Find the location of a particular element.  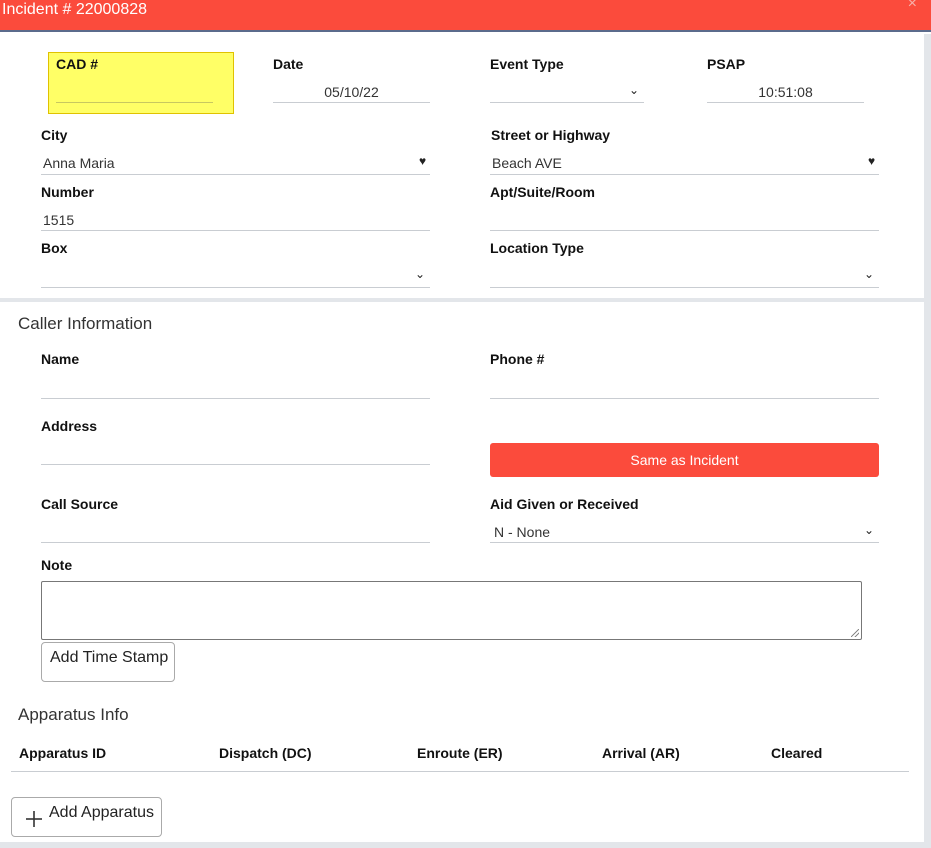

box-underline is located at coordinates (235, 287).